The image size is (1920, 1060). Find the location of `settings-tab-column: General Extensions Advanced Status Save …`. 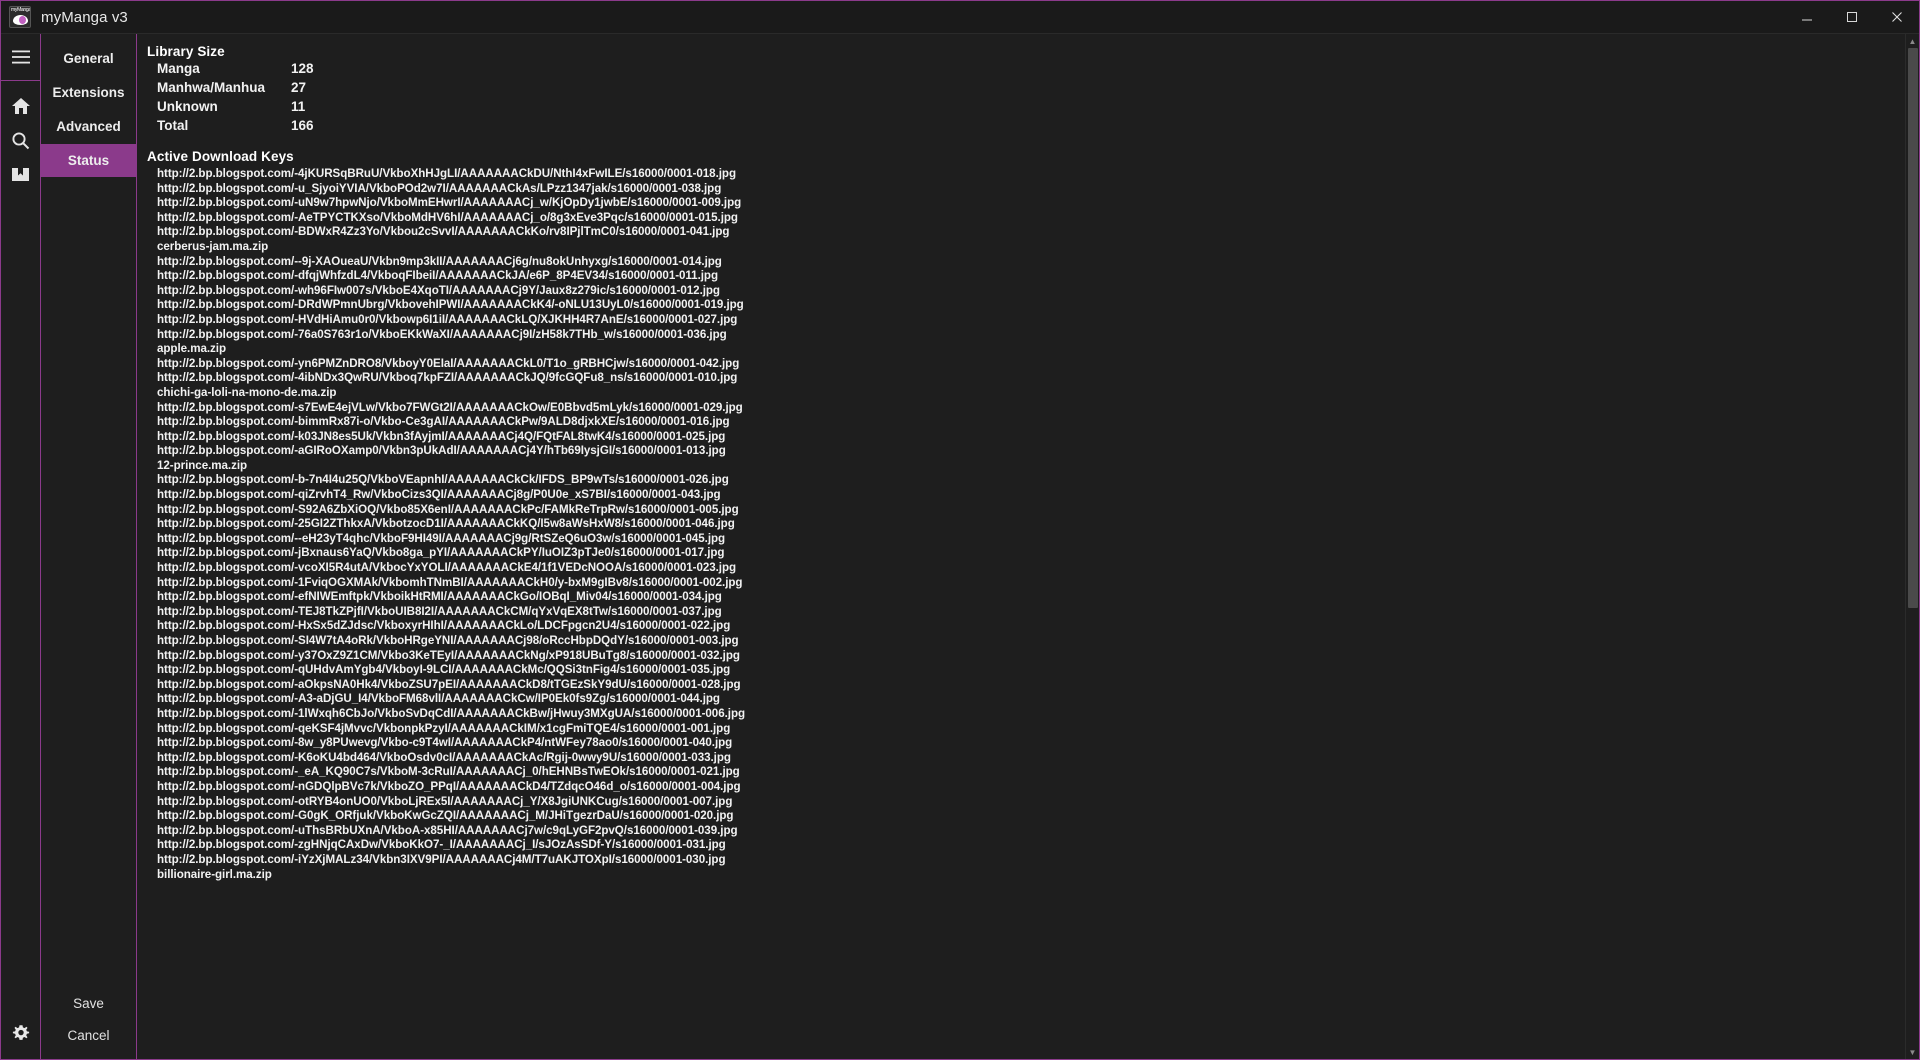

settings-tab-column: General Extensions Advanced Status Save … is located at coordinates (89, 546).